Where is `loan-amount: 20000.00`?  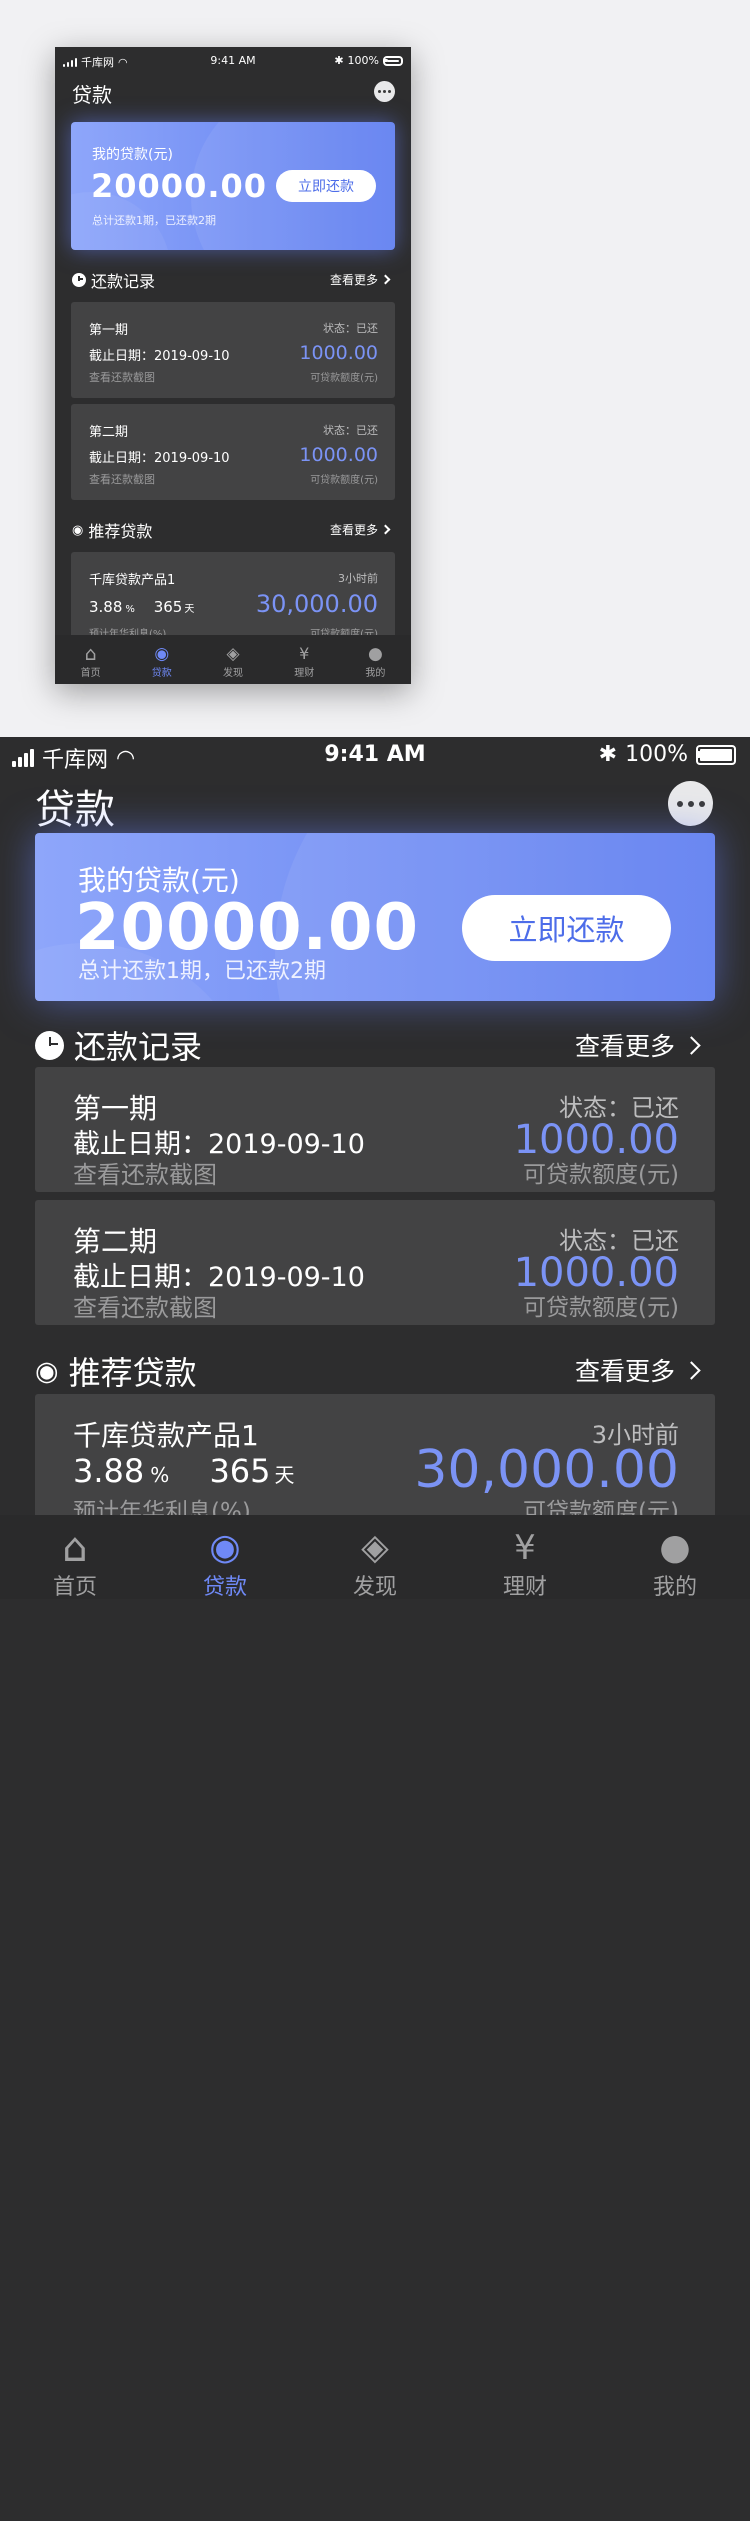 loan-amount: 20000.00 is located at coordinates (179, 186).